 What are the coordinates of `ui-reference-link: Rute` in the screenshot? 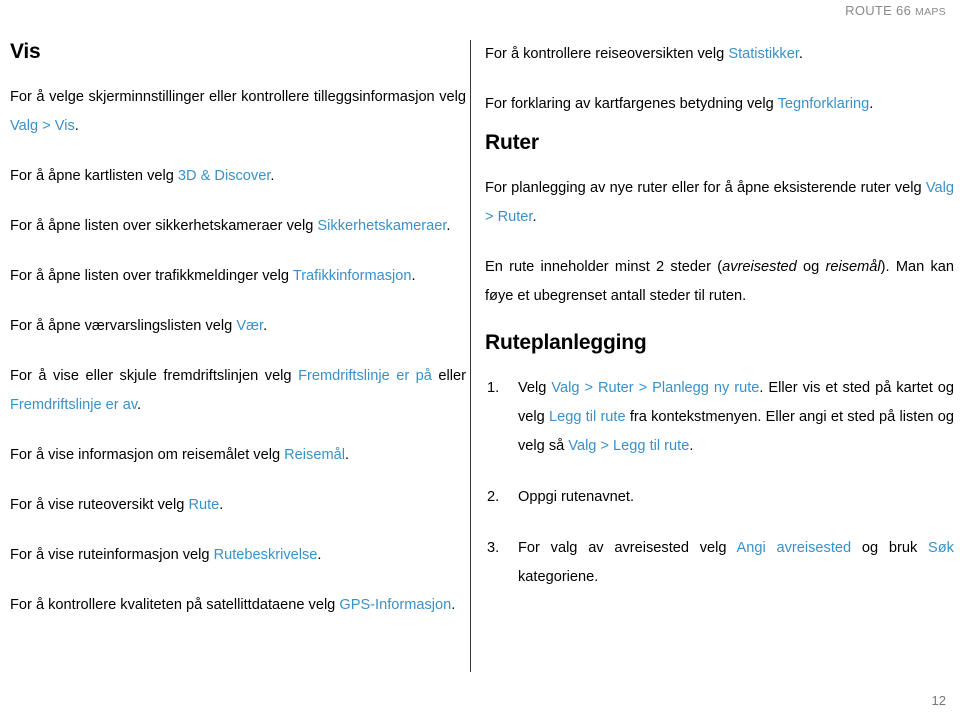 It's located at (203, 505).